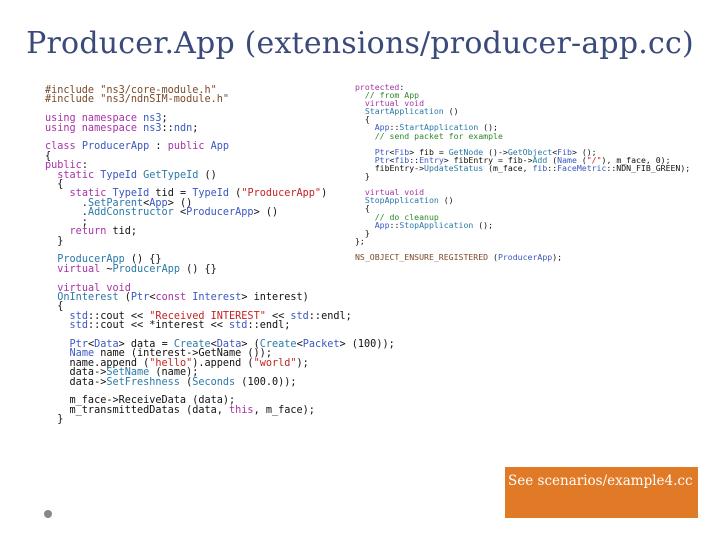 The width and height of the screenshot is (720, 540). I want to click on code-token: m_transmittedDatas (data,, so click(137, 410).